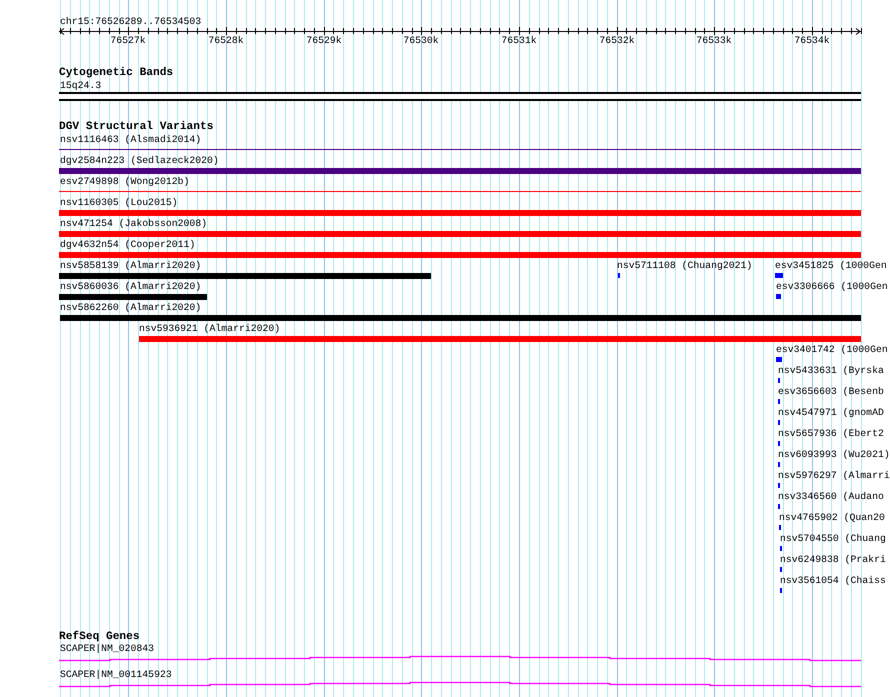 The width and height of the screenshot is (890, 697). I want to click on variant-label: esv3401742 (1000Gen, so click(832, 349).